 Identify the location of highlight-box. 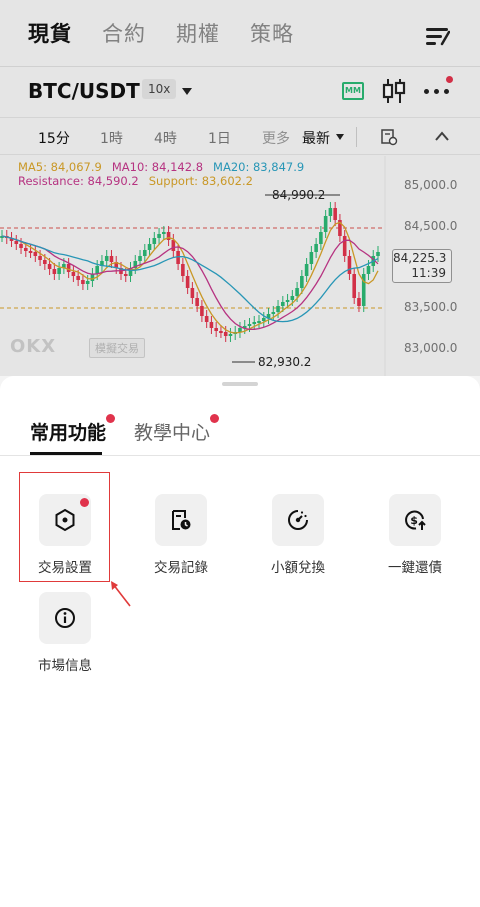
(64, 527).